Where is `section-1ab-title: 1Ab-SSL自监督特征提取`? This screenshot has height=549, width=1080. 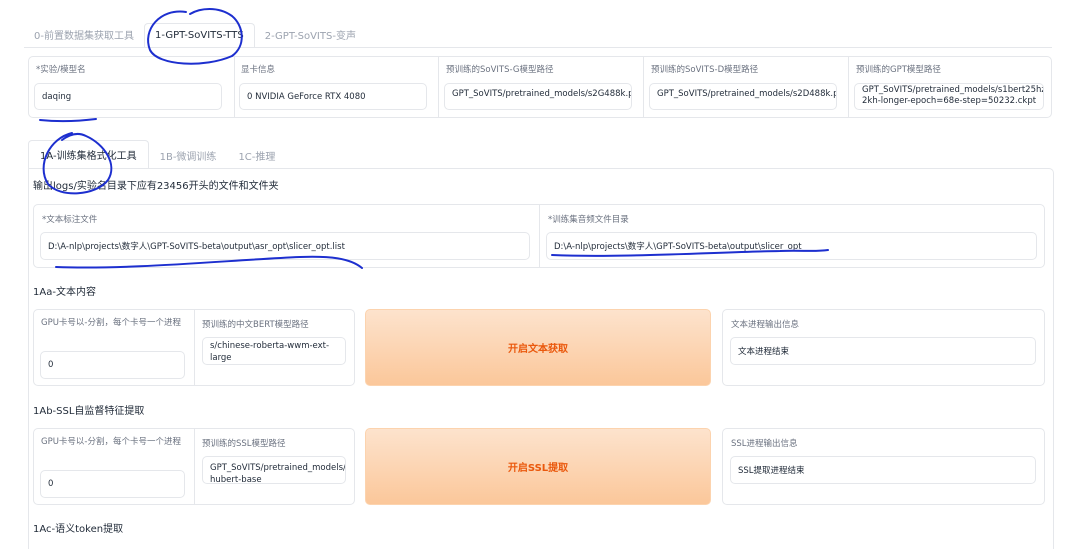
section-1ab-title: 1Ab-SSL自监督特征提取 is located at coordinates (89, 411).